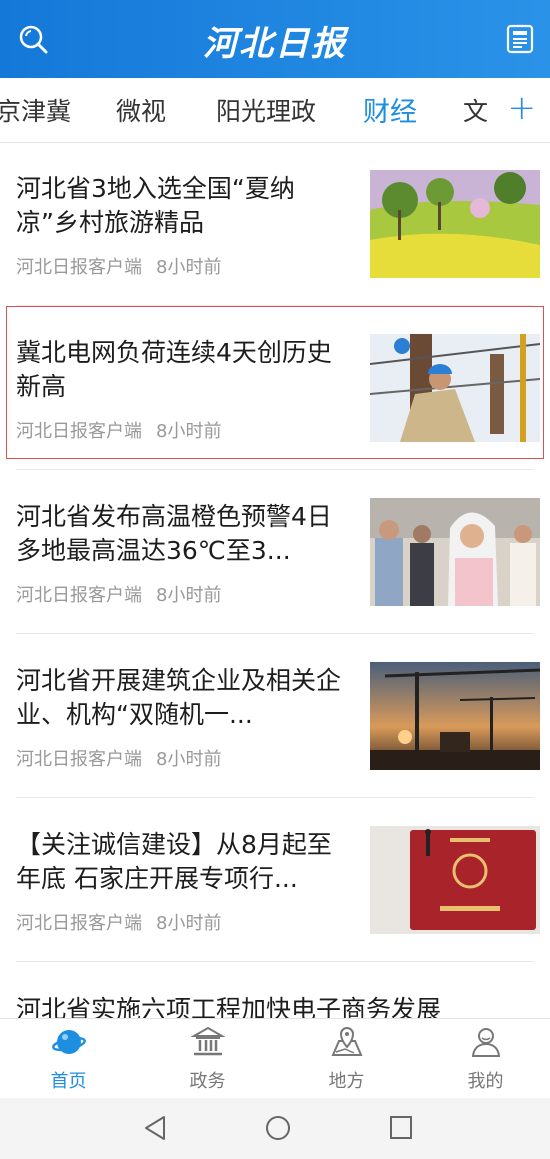 This screenshot has height=1159, width=550. Describe the element at coordinates (275, 961) in the screenshot. I see `divider` at that location.